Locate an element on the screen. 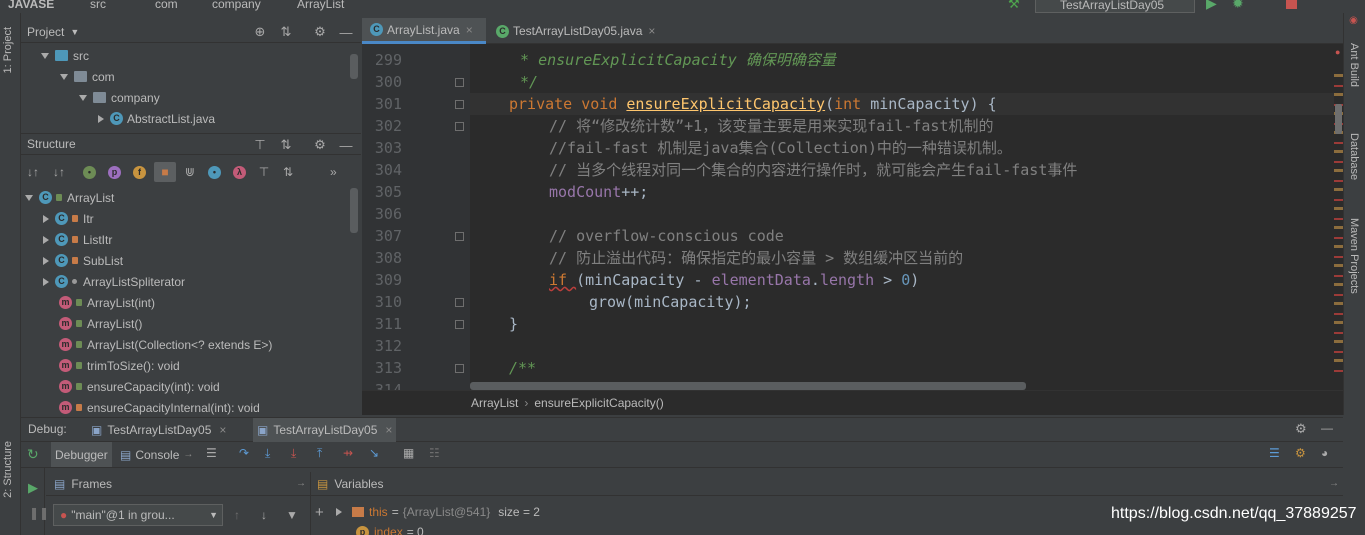 This screenshot has width=1365, height=535. structure-tool-tab: 2: Structure is located at coordinates (8, 469).